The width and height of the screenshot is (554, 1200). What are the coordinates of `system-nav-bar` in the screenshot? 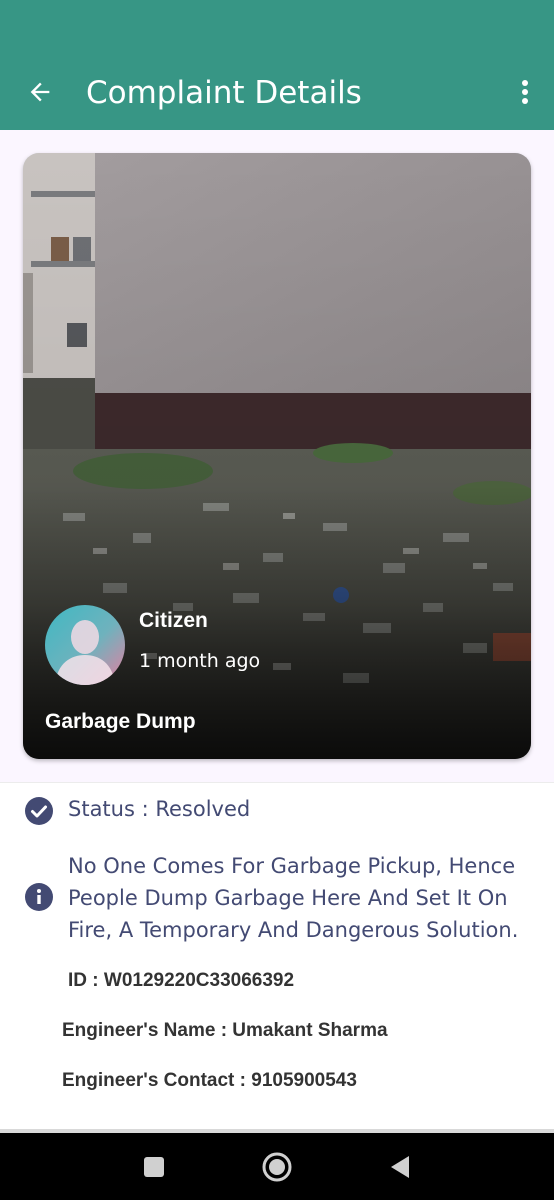 It's located at (277, 1166).